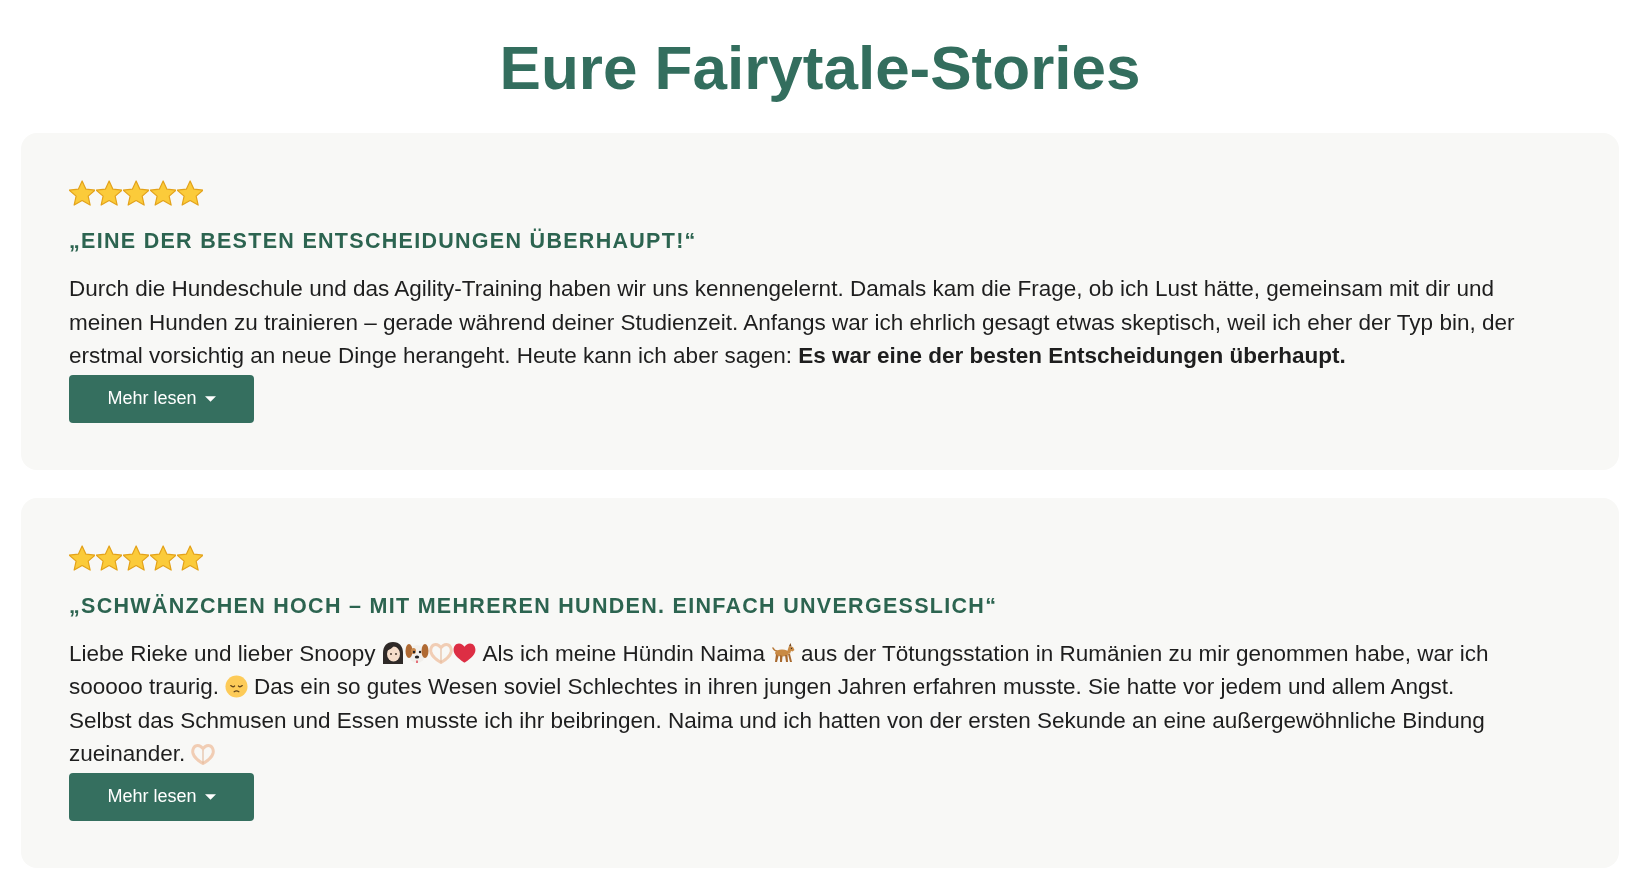 Image resolution: width=1640 pixels, height=876 pixels. What do you see at coordinates (237, 687) in the screenshot?
I see `sad-face-icon` at bounding box center [237, 687].